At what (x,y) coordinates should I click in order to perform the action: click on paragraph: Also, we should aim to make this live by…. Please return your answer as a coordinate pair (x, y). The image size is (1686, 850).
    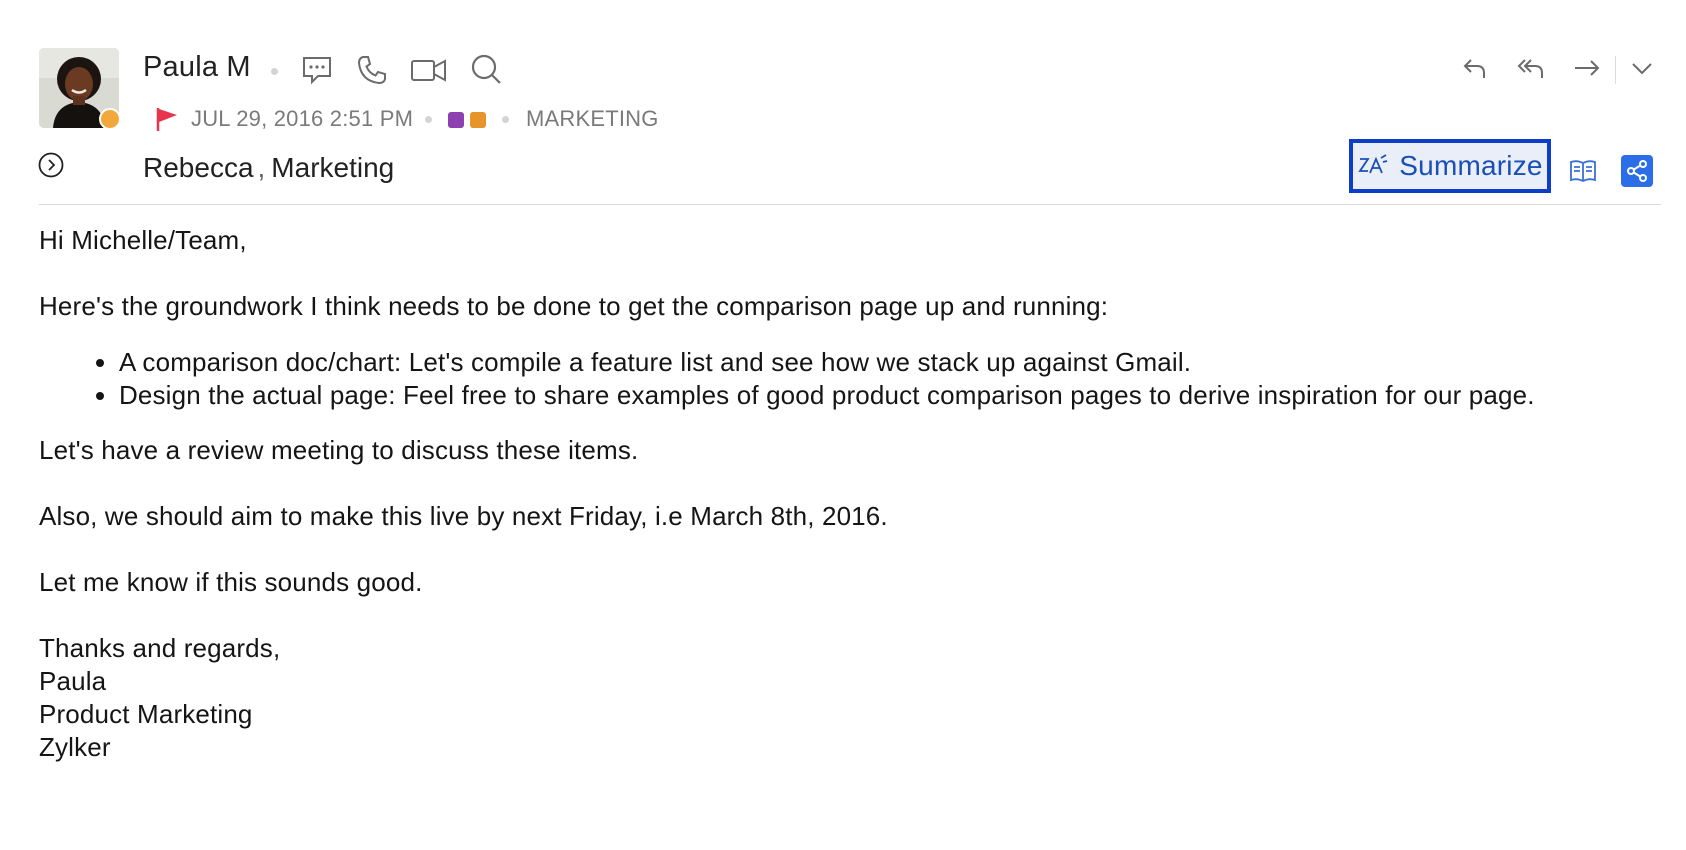
    Looking at the image, I should click on (463, 516).